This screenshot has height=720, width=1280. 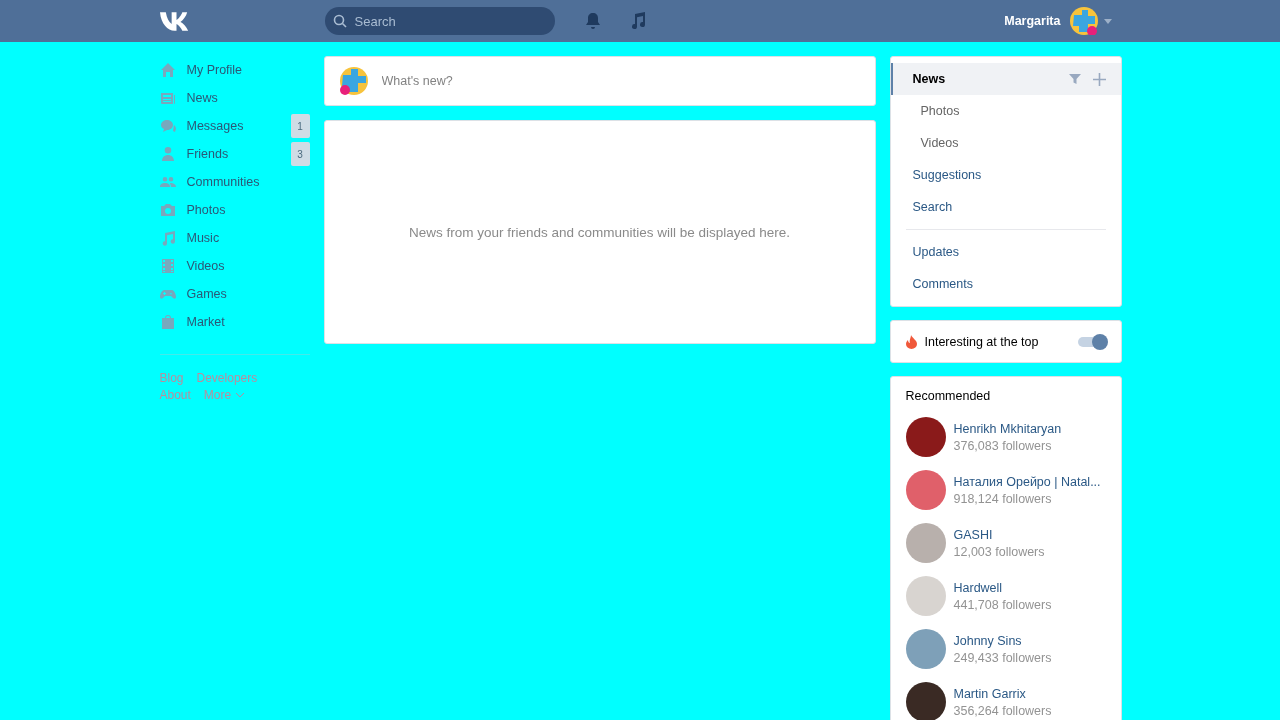 I want to click on community-link: Martin Garrix, so click(x=1002, y=693).